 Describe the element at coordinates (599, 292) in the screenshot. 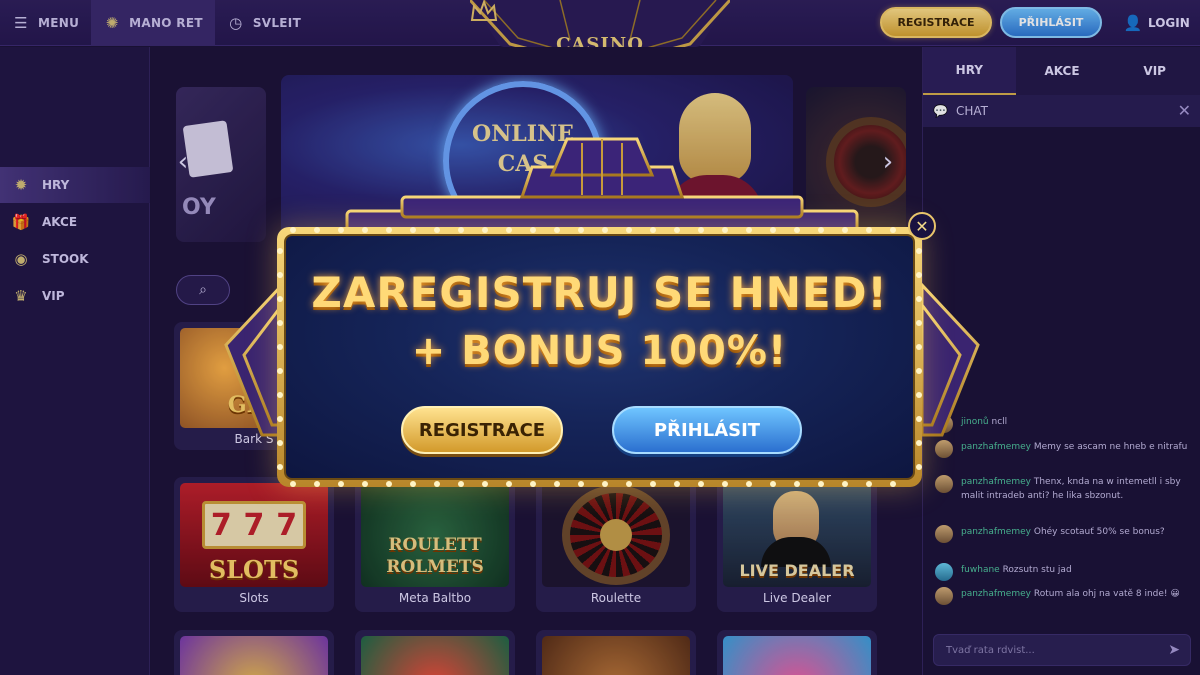

I see `promo-headline: ZAREGISTRUJ SE HNED!` at that location.